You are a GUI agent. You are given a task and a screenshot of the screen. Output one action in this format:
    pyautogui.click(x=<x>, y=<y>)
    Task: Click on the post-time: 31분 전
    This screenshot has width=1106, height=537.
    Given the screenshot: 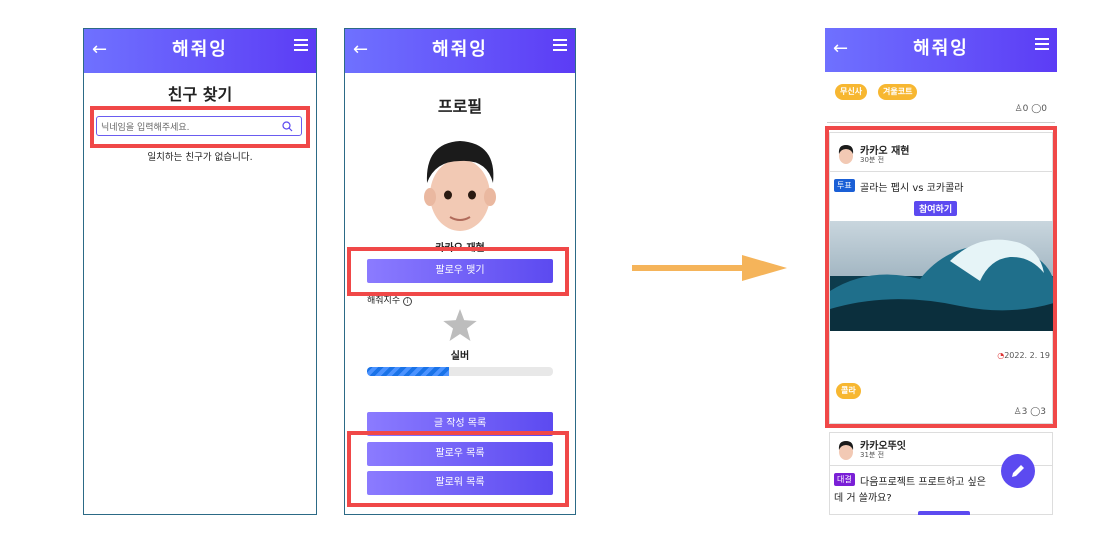 What is the action you would take?
    pyautogui.click(x=872, y=455)
    